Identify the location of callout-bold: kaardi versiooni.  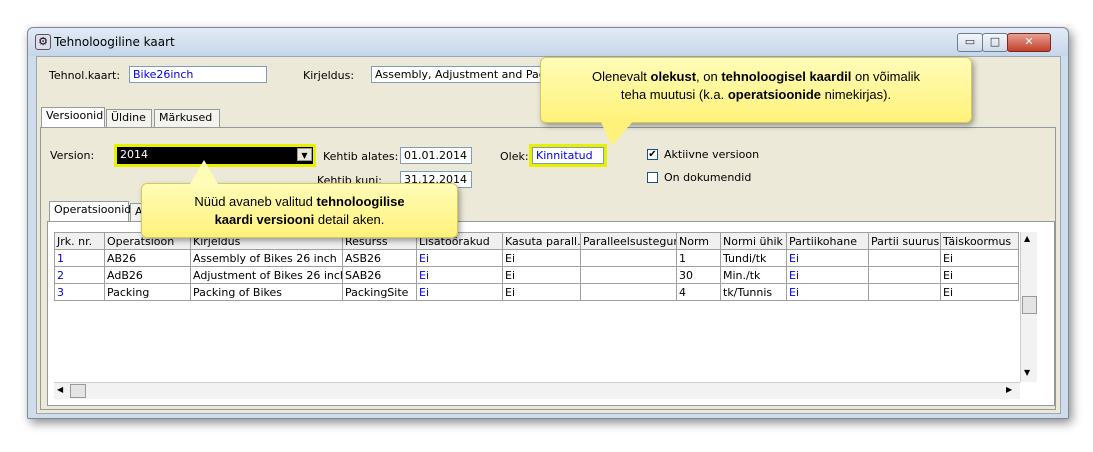
(264, 219).